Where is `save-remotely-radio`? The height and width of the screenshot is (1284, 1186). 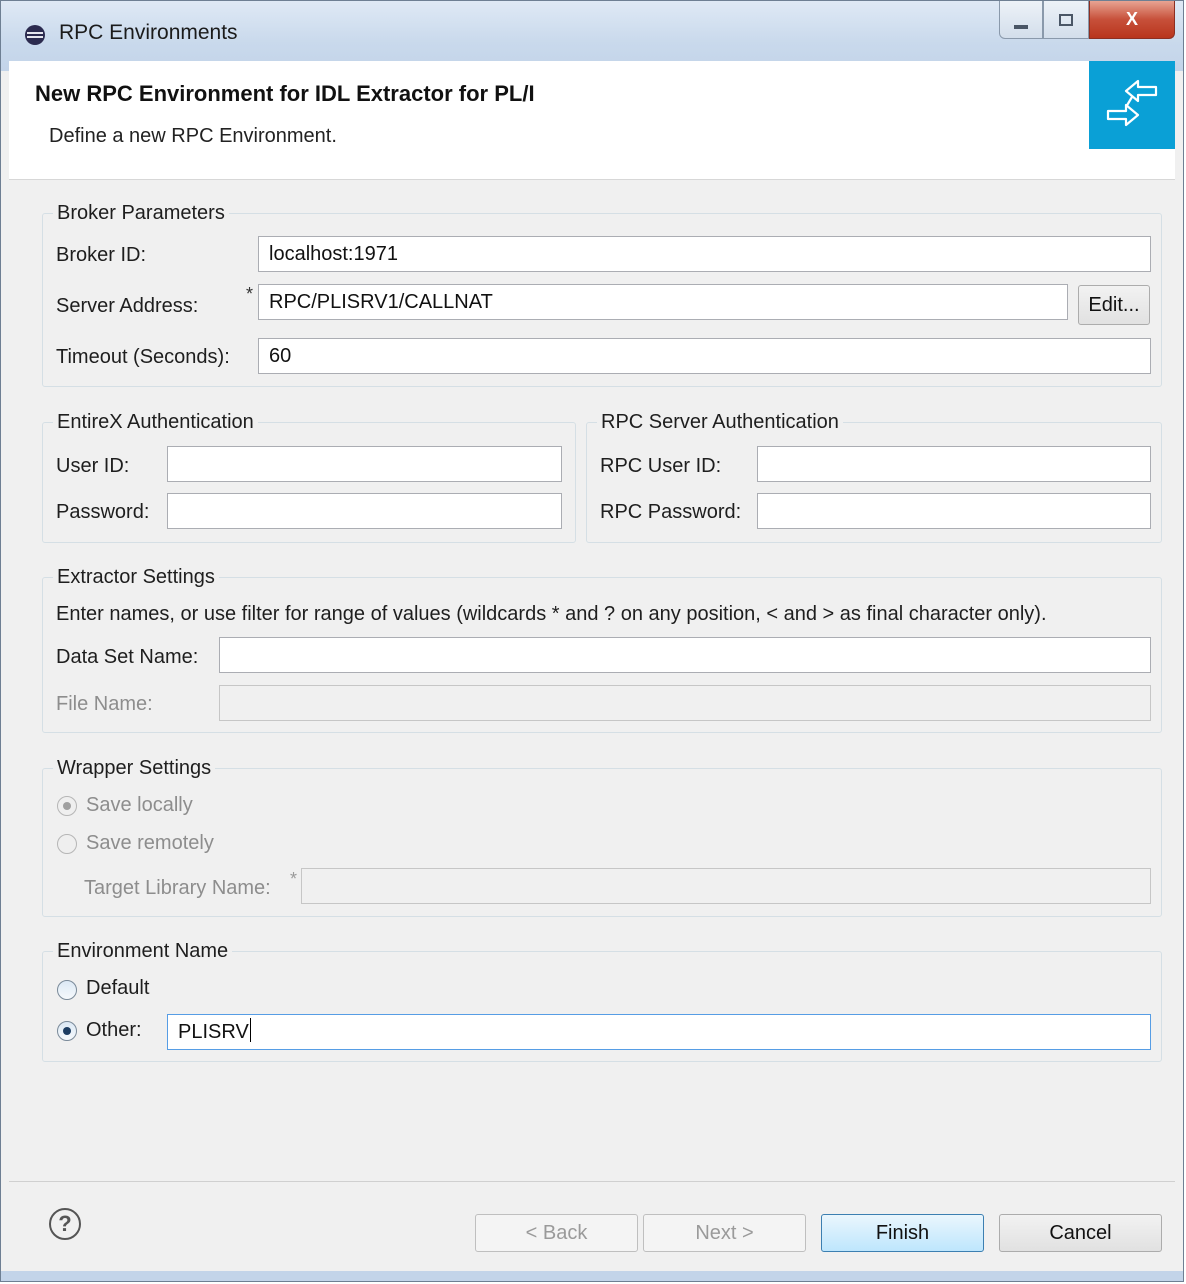
save-remotely-radio is located at coordinates (67, 844).